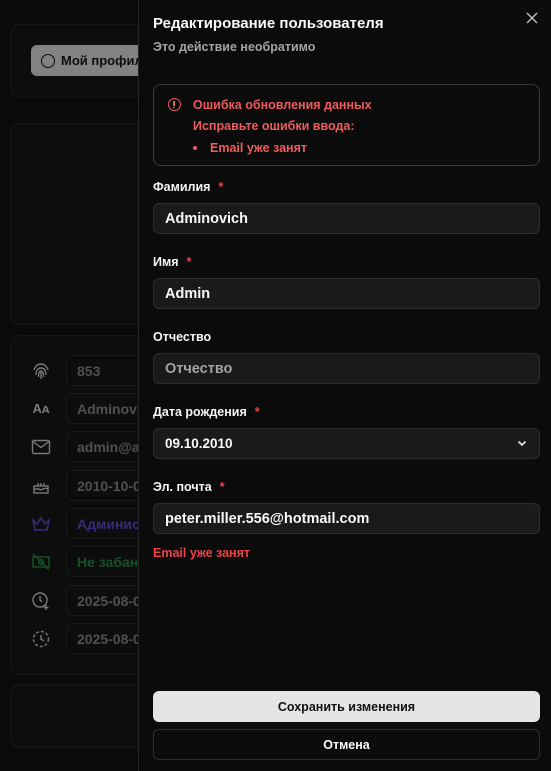 The height and width of the screenshot is (771, 551). I want to click on info-row-id: 853, so click(88, 370).